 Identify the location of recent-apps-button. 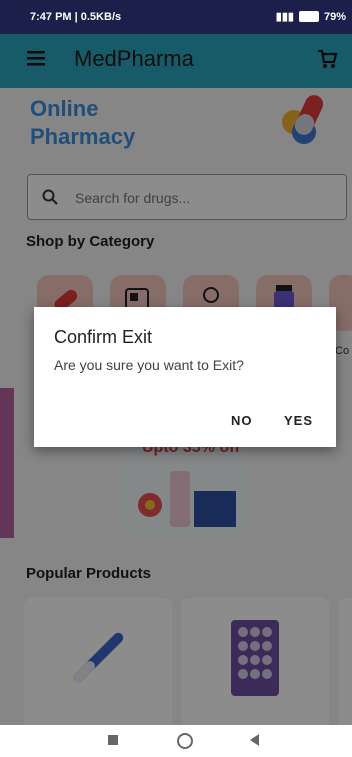
(113, 740).